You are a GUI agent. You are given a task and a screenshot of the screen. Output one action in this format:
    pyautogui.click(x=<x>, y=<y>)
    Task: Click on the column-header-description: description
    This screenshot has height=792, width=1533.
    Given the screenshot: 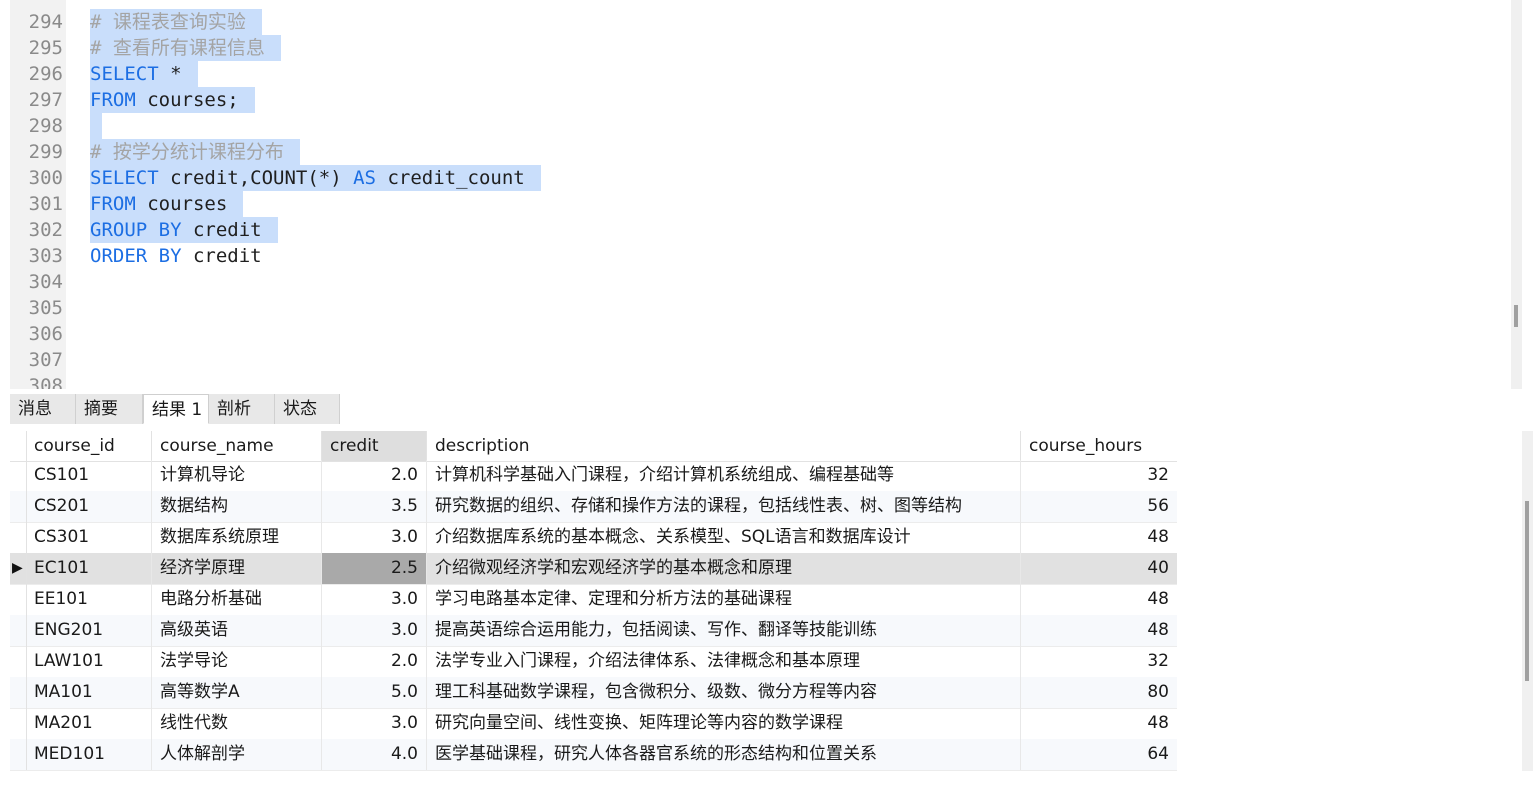 What is the action you would take?
    pyautogui.click(x=724, y=446)
    